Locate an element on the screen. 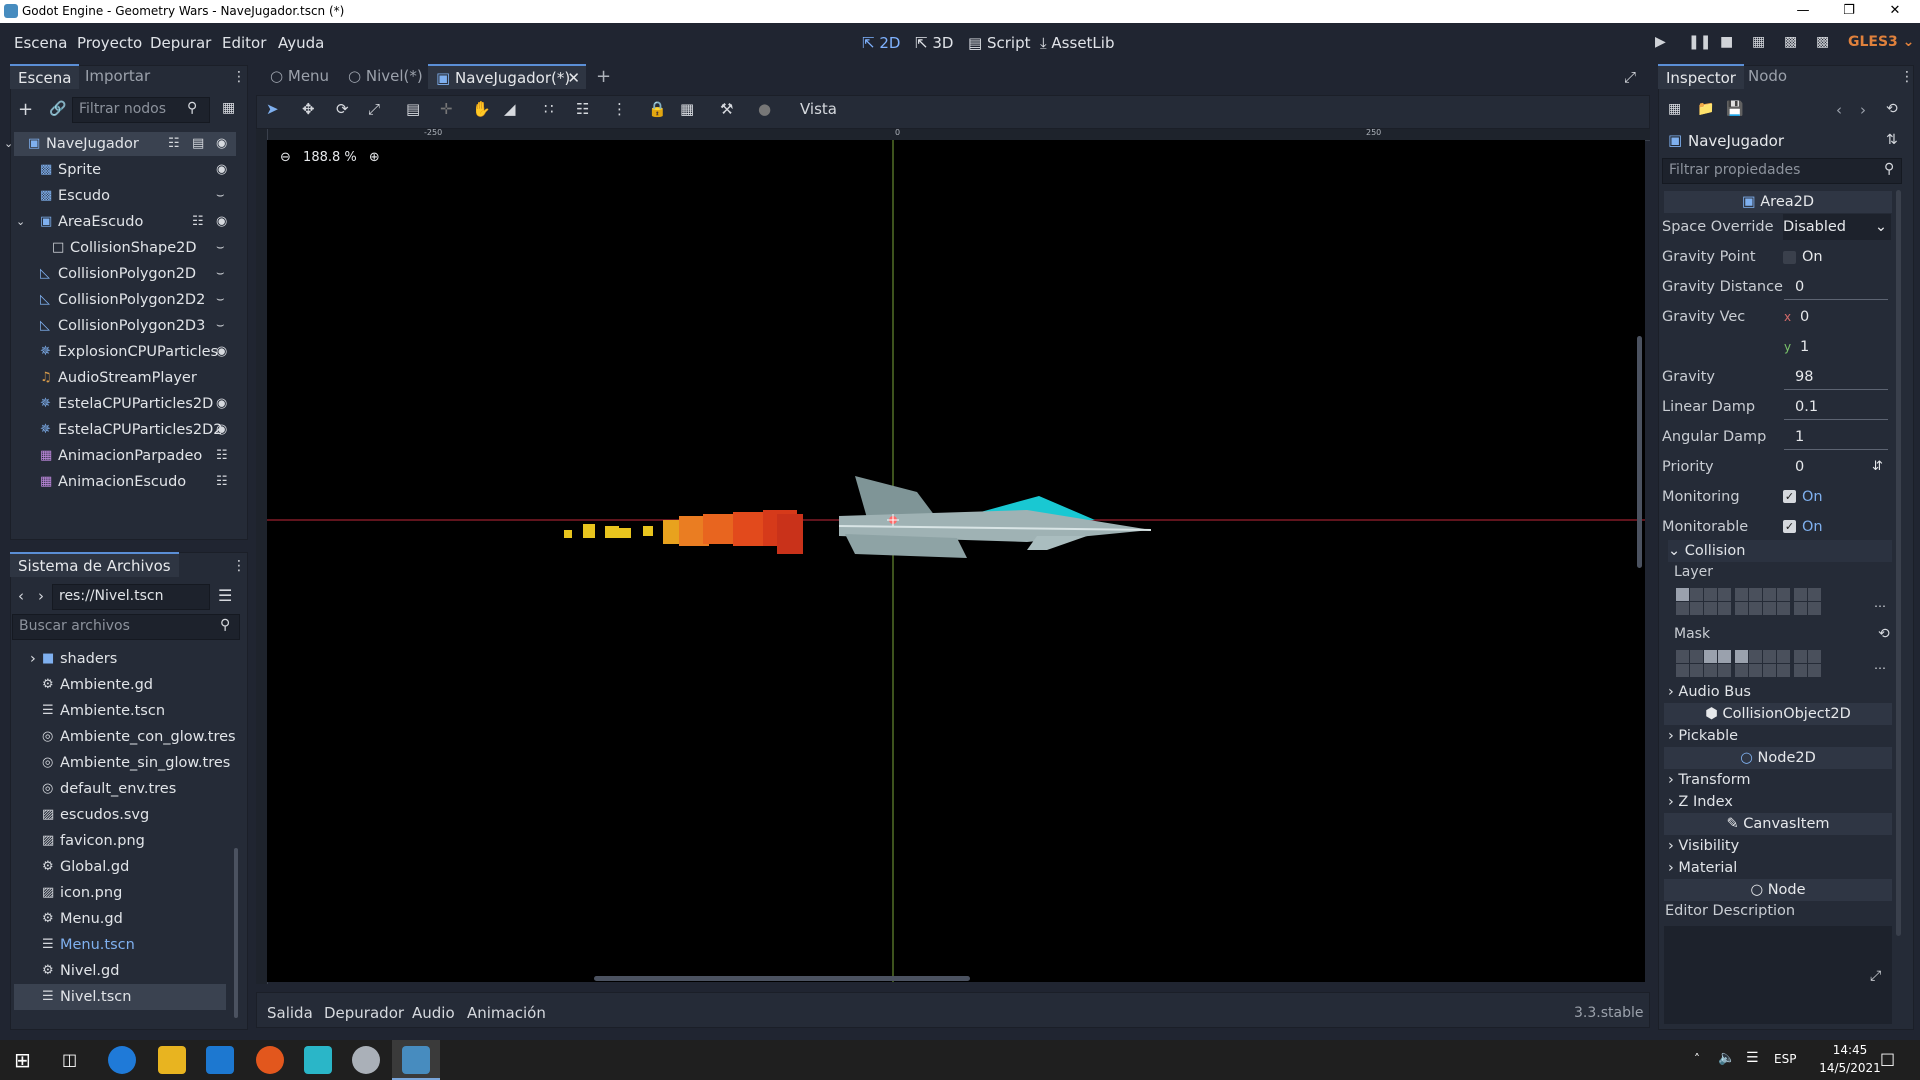  tab-escena: Escena is located at coordinates (45, 76).